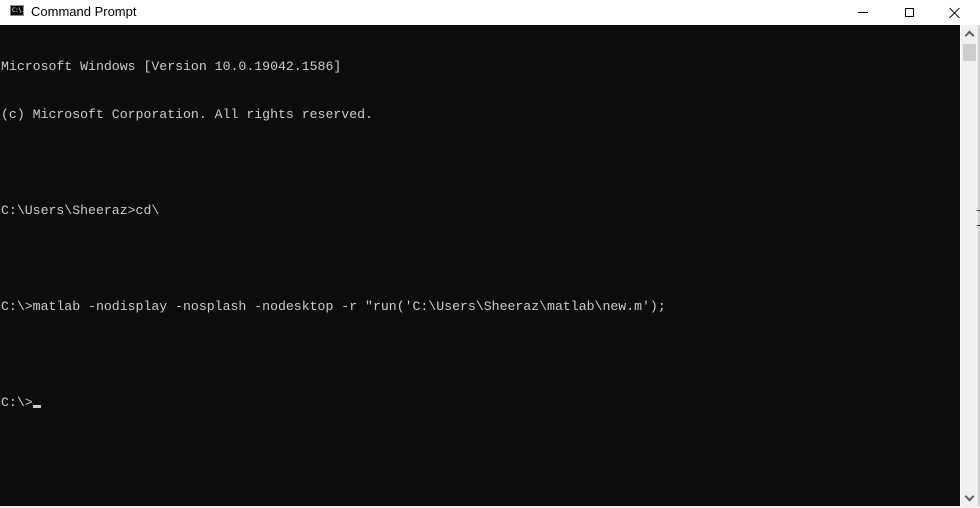  I want to click on text-cursor, so click(36, 406).